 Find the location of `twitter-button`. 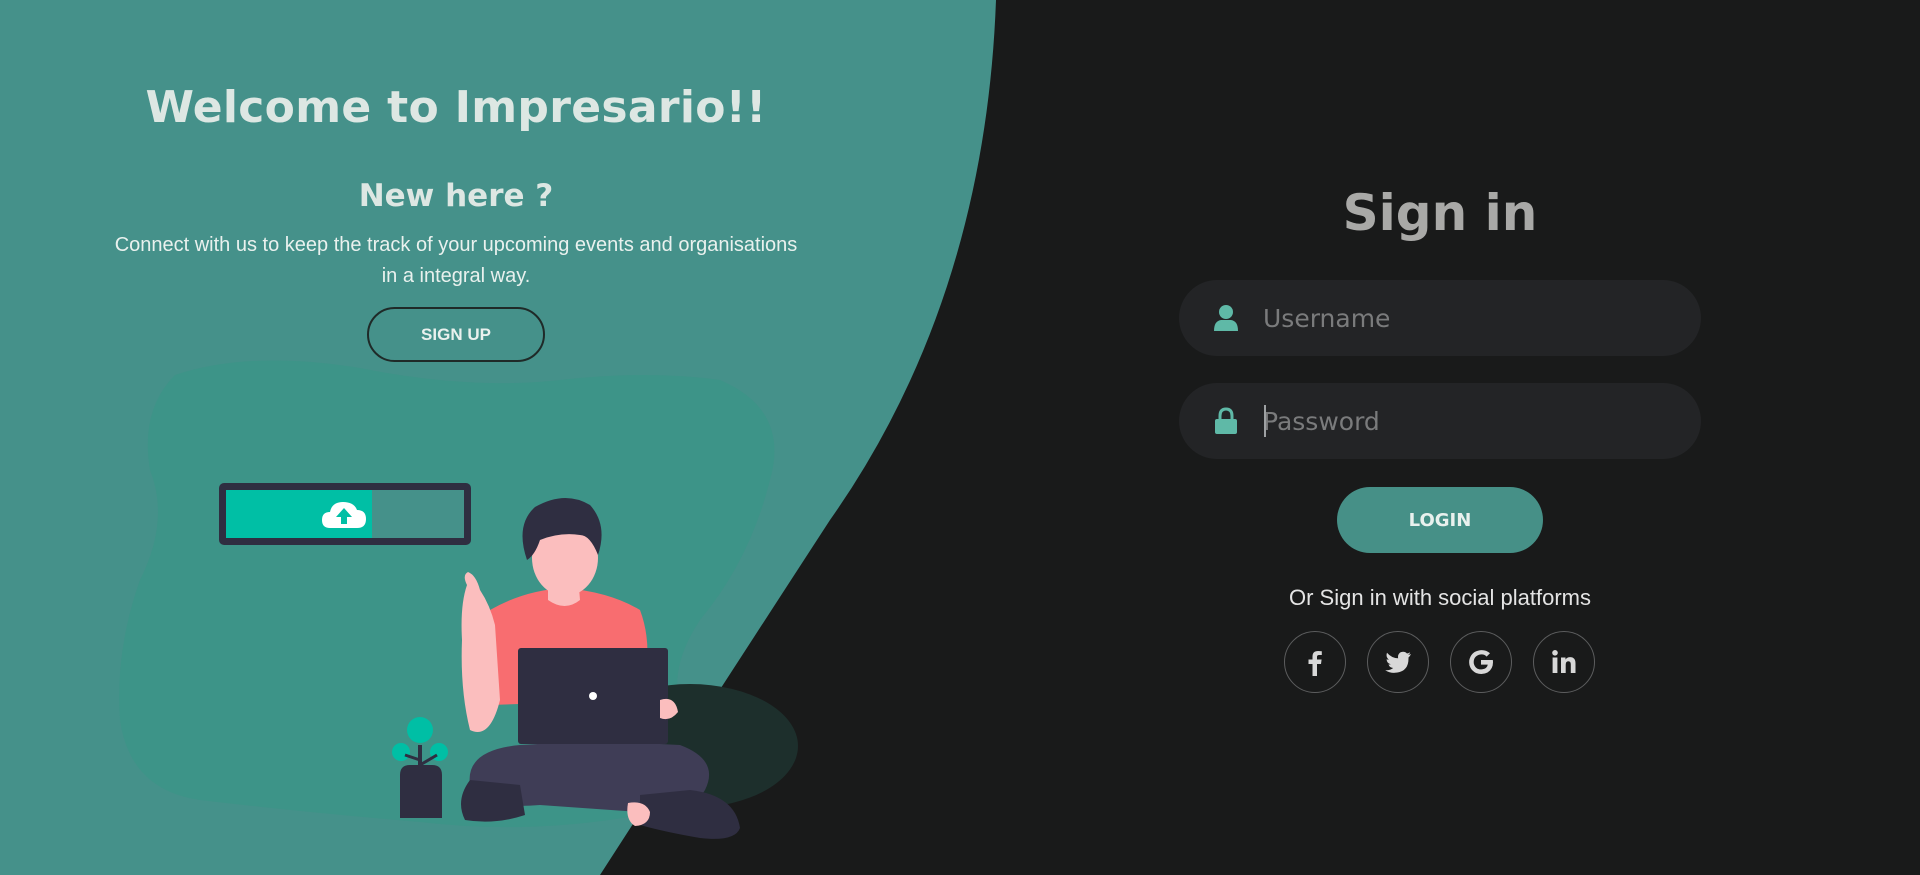

twitter-button is located at coordinates (1398, 662).